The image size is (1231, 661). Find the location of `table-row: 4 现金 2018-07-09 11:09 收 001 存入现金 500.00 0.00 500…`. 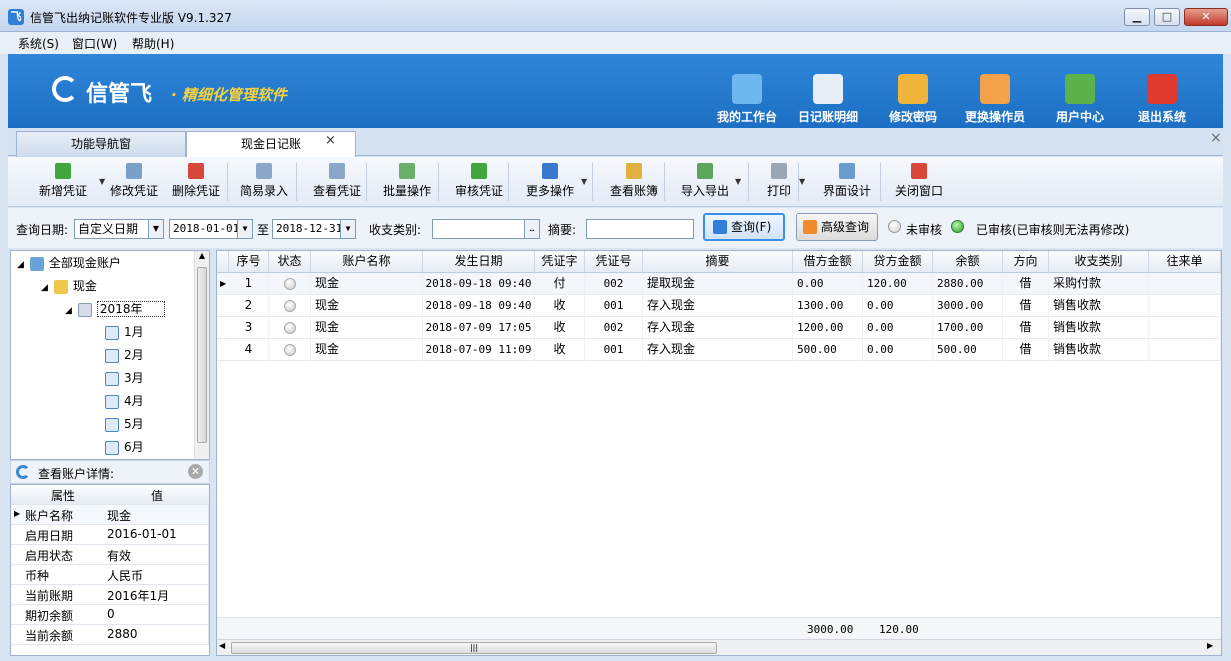

table-row: 4 现金 2018-07-09 11:09 收 001 存入现金 500.00 0.00 500… is located at coordinates (719, 350).